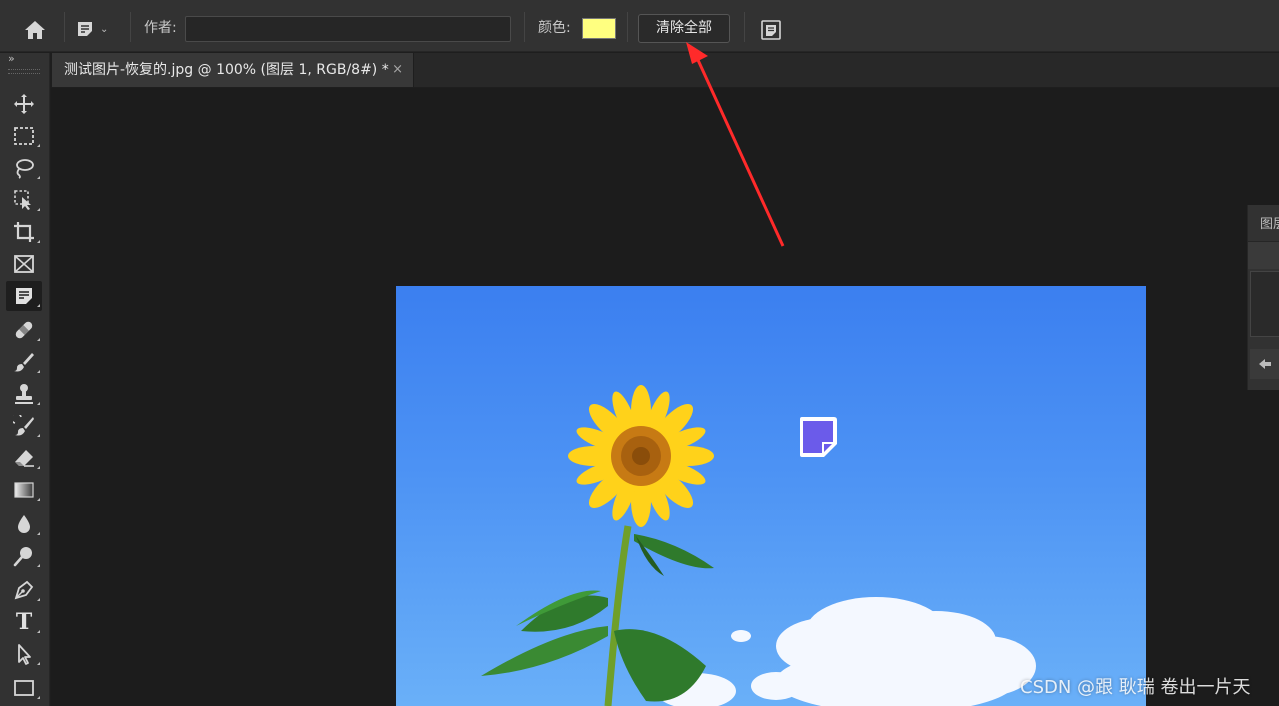  I want to click on pen-tool, so click(24, 590).